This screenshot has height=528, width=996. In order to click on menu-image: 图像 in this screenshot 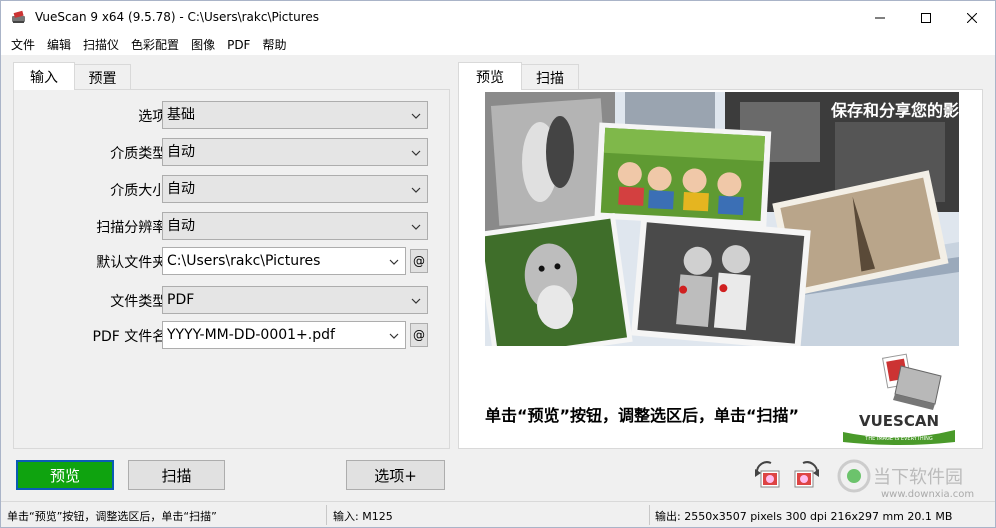, I will do `click(203, 45)`.